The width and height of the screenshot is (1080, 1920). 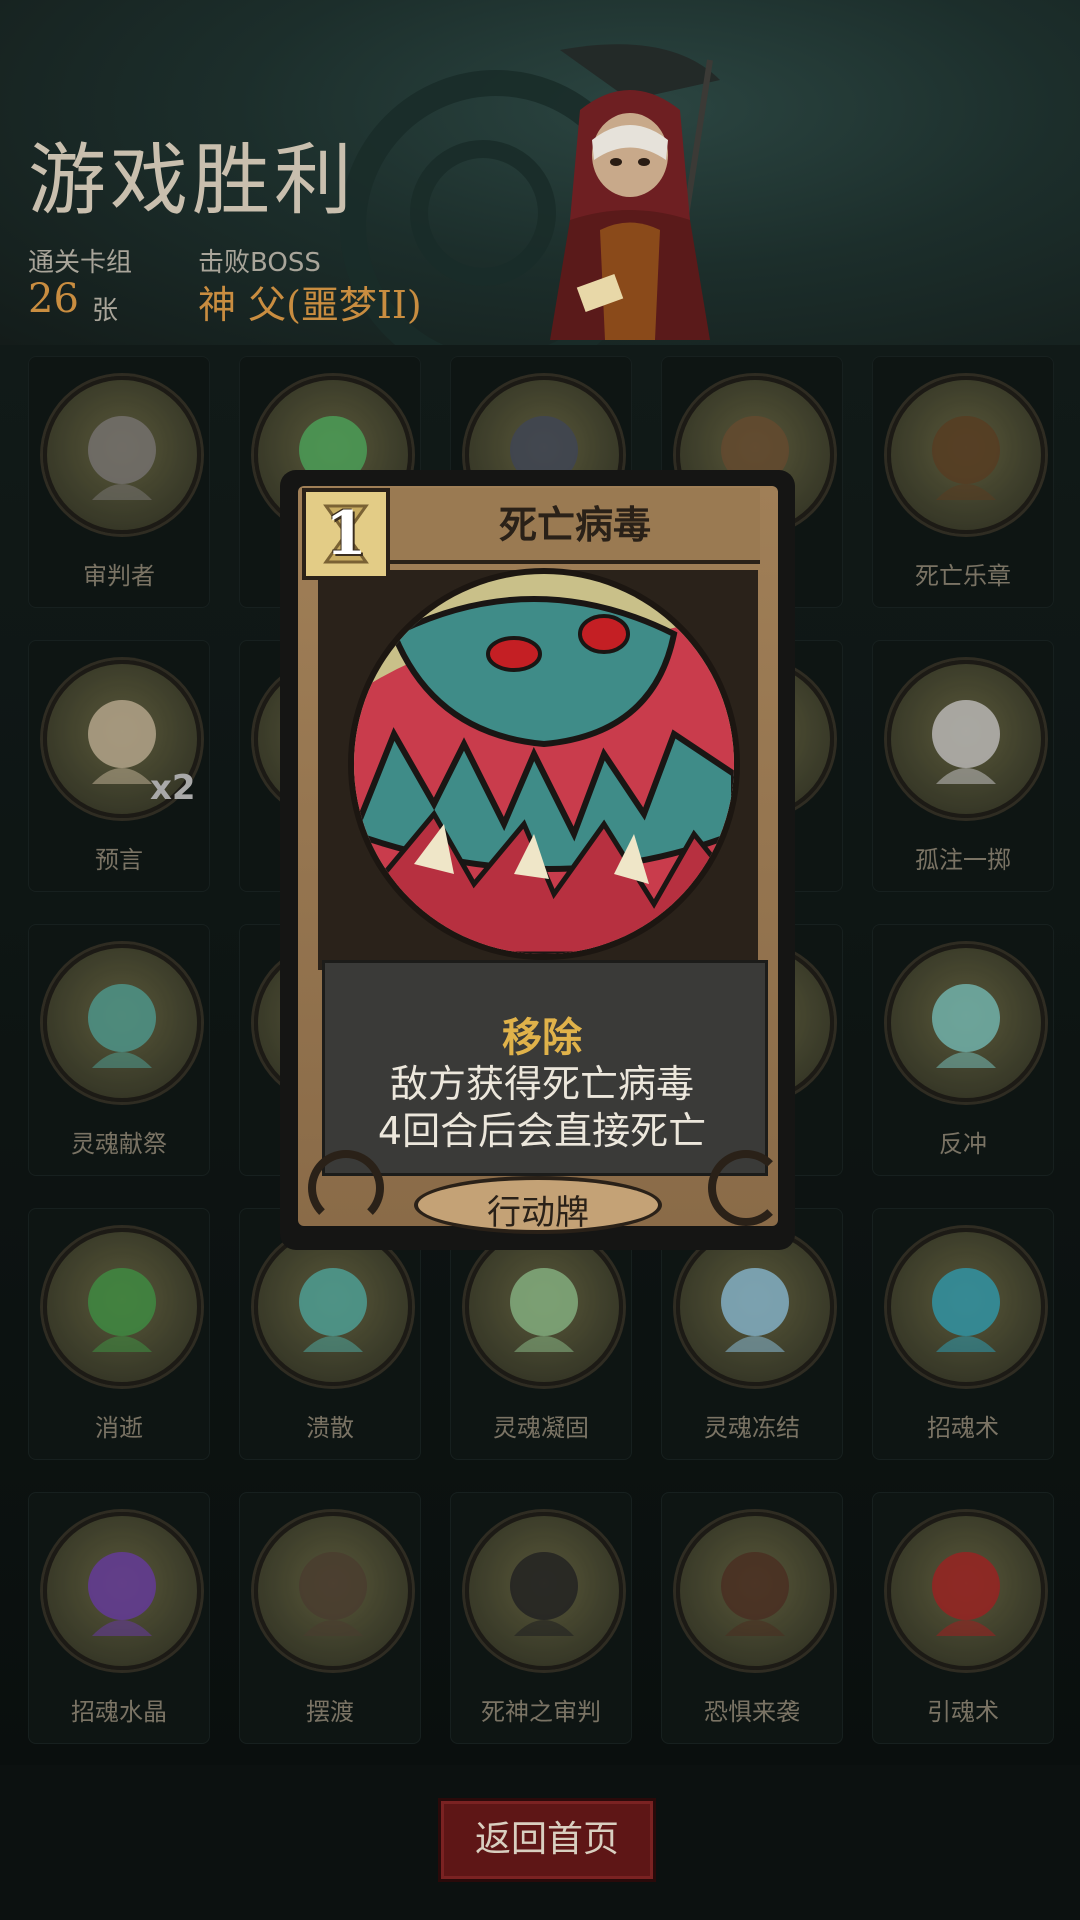 I want to click on card-name: 灵魂凝固, so click(x=541, y=1428).